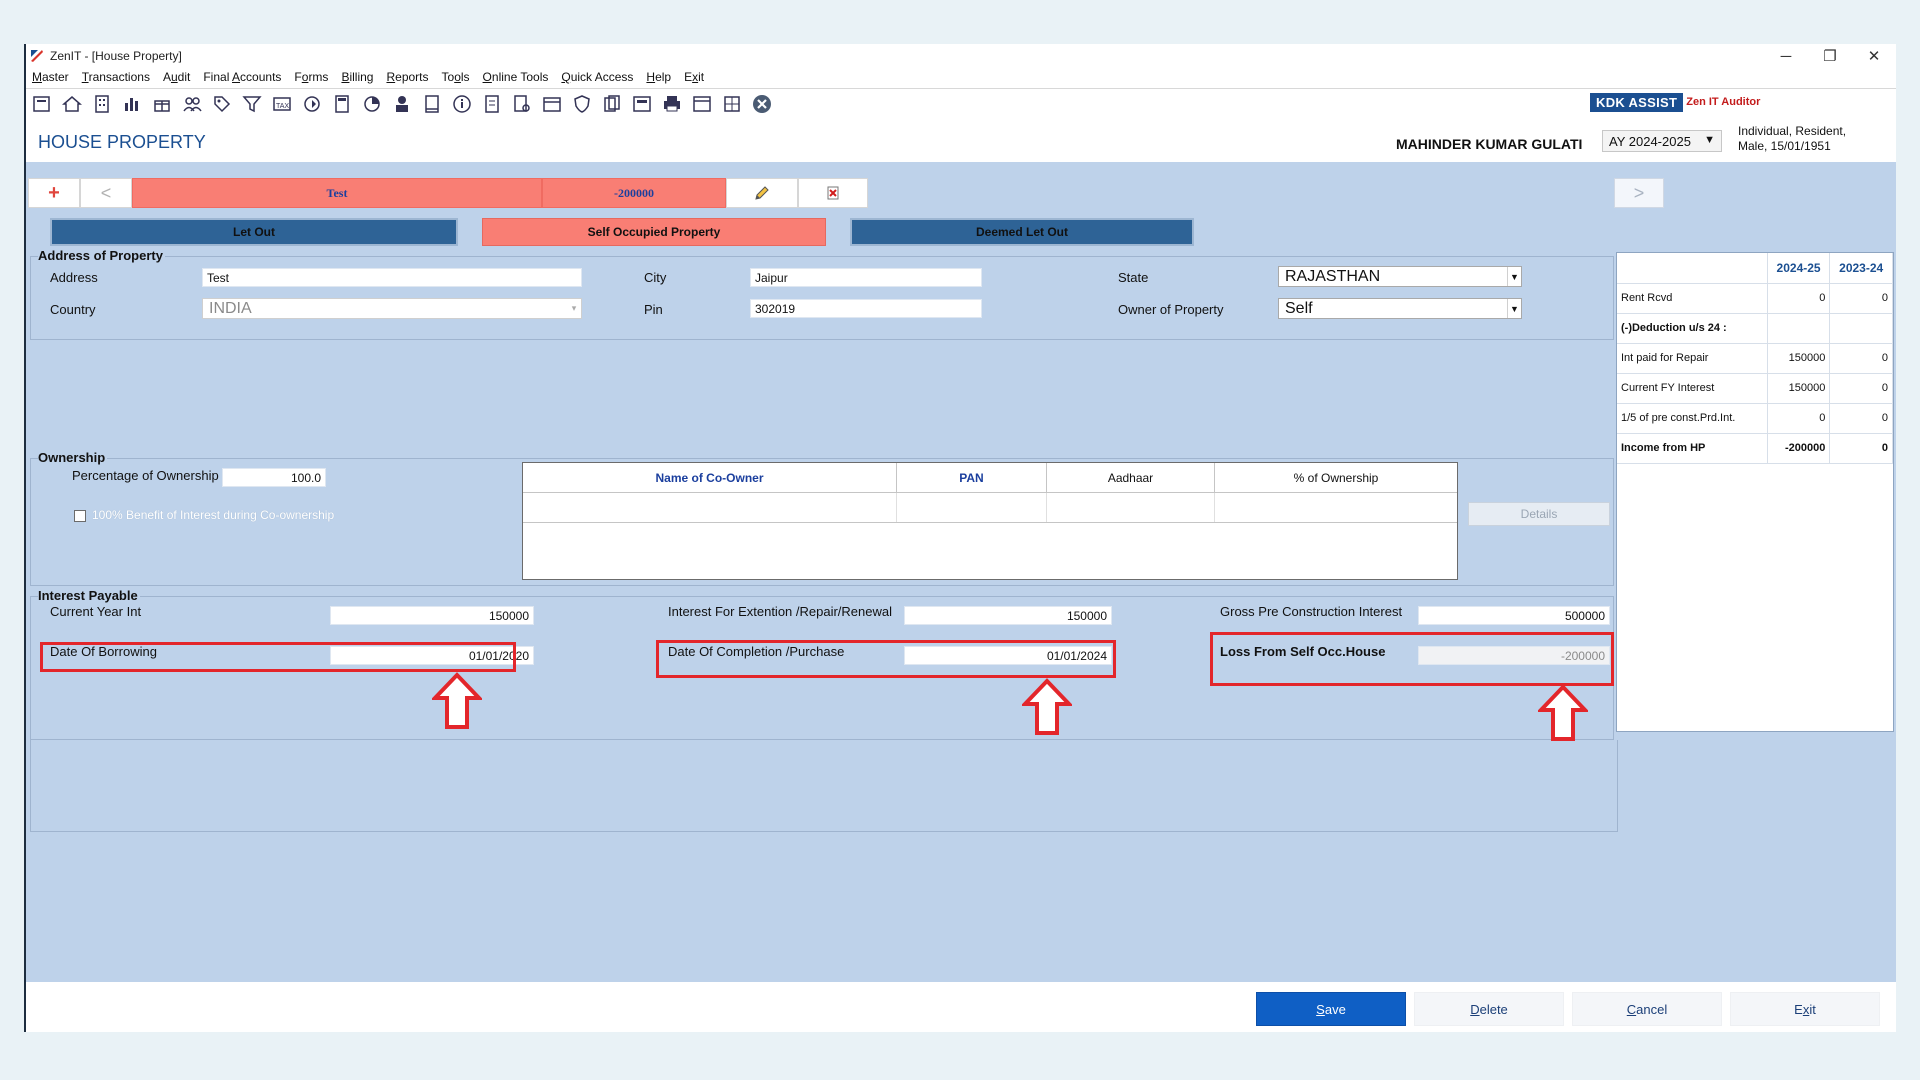 The width and height of the screenshot is (1920, 1080). Describe the element at coordinates (192, 104) in the screenshot. I see `people-icon` at that location.